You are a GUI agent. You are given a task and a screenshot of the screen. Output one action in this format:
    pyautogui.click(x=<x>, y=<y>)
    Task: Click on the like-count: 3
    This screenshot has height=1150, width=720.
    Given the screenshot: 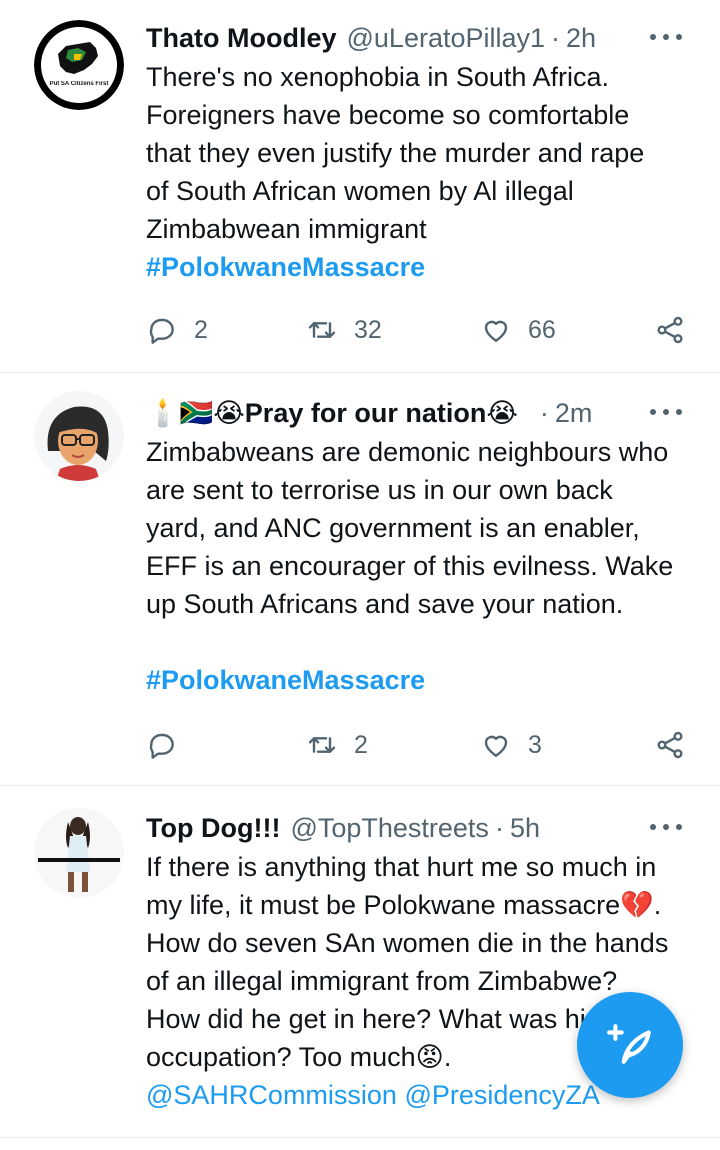 What is the action you would take?
    pyautogui.click(x=535, y=744)
    